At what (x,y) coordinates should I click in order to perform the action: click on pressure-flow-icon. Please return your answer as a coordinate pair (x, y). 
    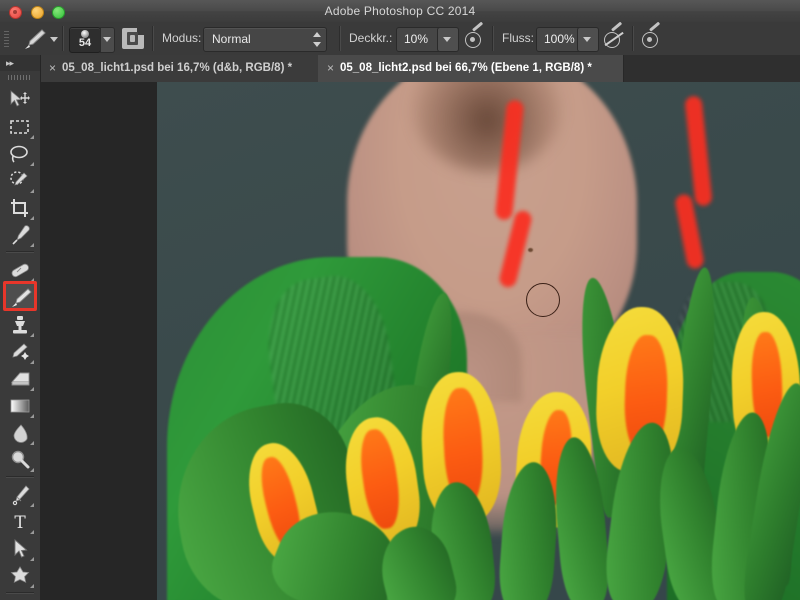
    Looking at the image, I should click on (614, 34).